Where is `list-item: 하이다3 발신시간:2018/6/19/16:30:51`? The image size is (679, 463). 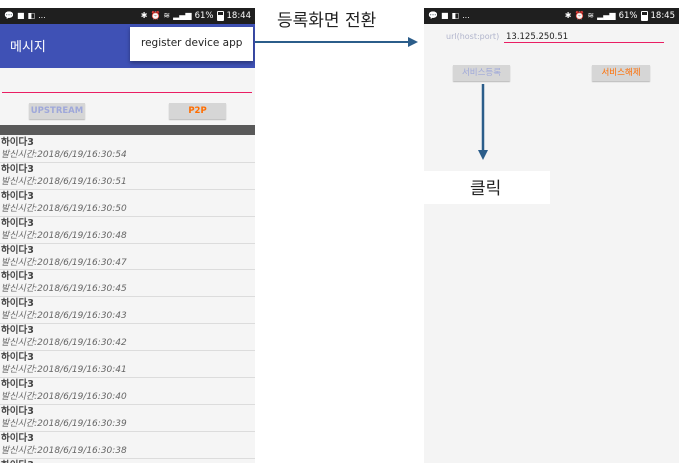
list-item: 하이다3 발신시간:2018/6/19/16:30:51 is located at coordinates (127, 176).